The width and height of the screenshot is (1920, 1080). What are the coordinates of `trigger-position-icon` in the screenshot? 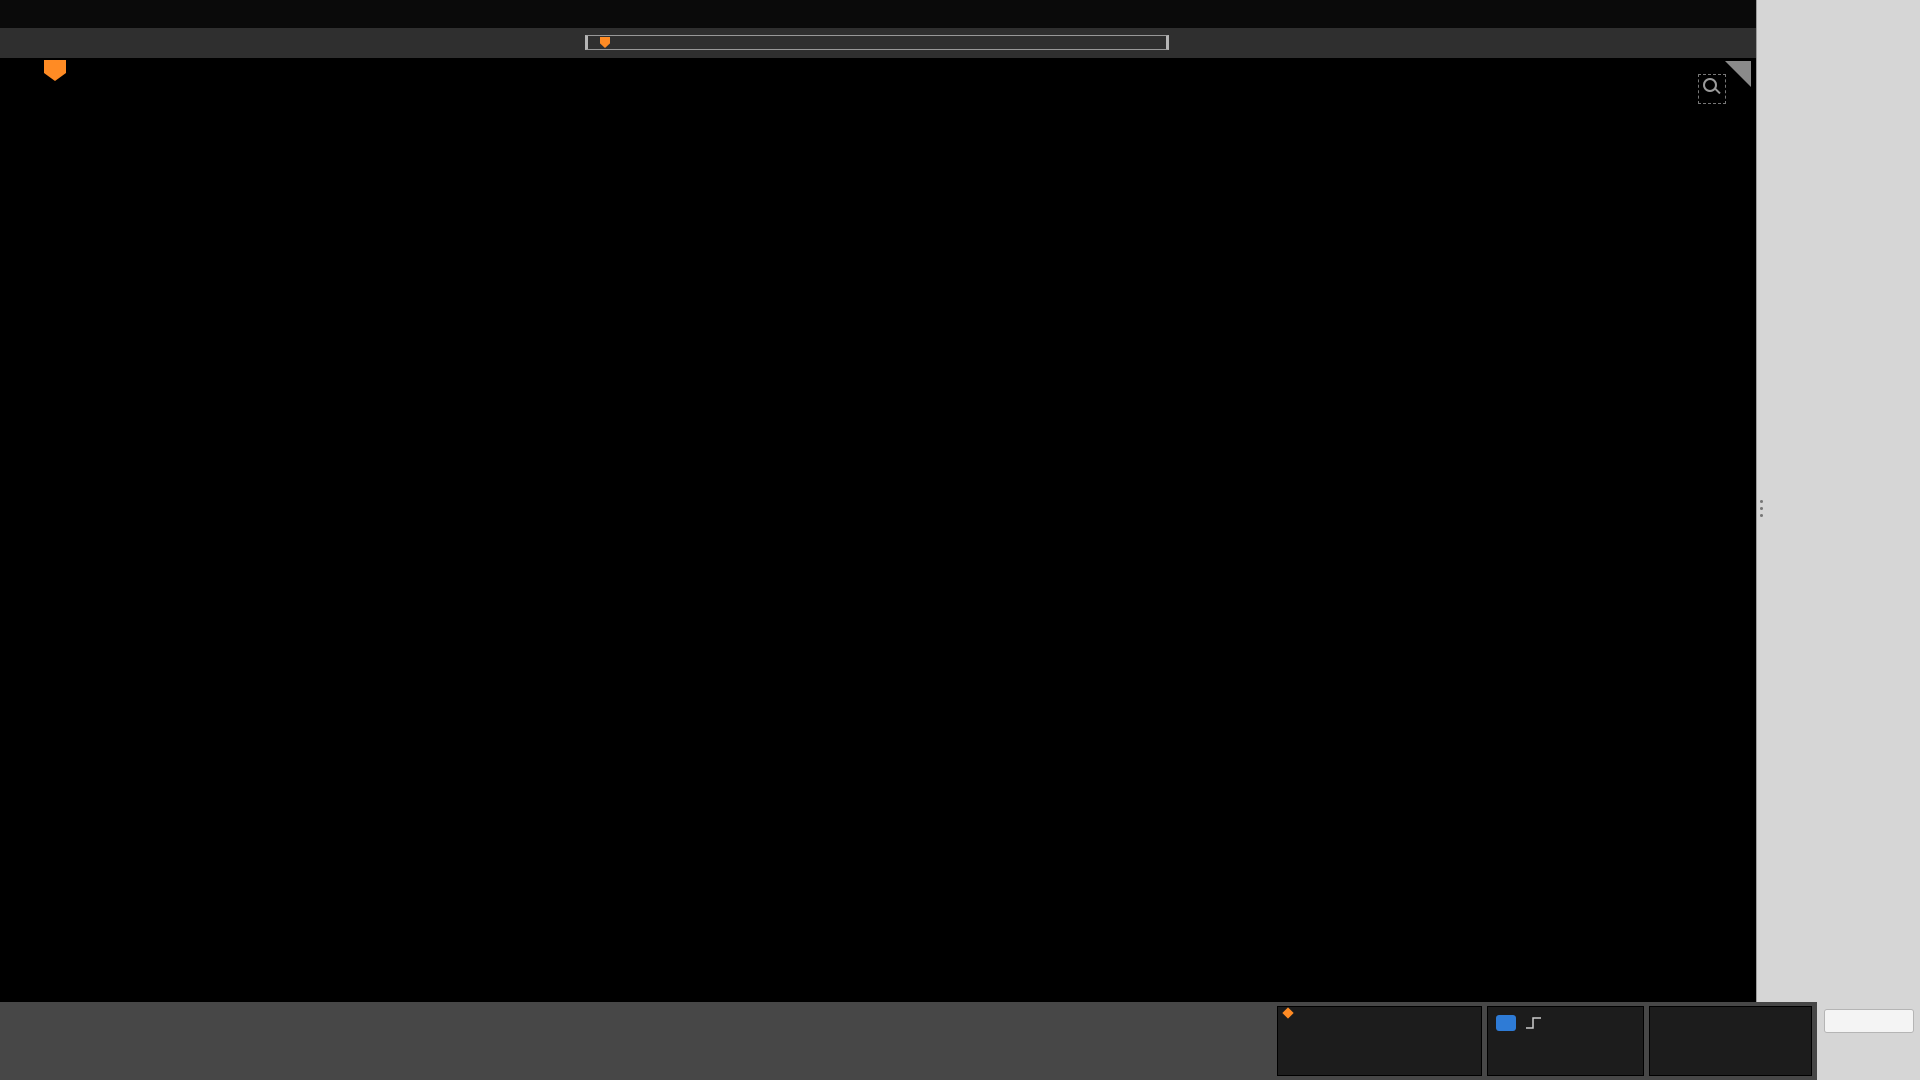 It's located at (1288, 1013).